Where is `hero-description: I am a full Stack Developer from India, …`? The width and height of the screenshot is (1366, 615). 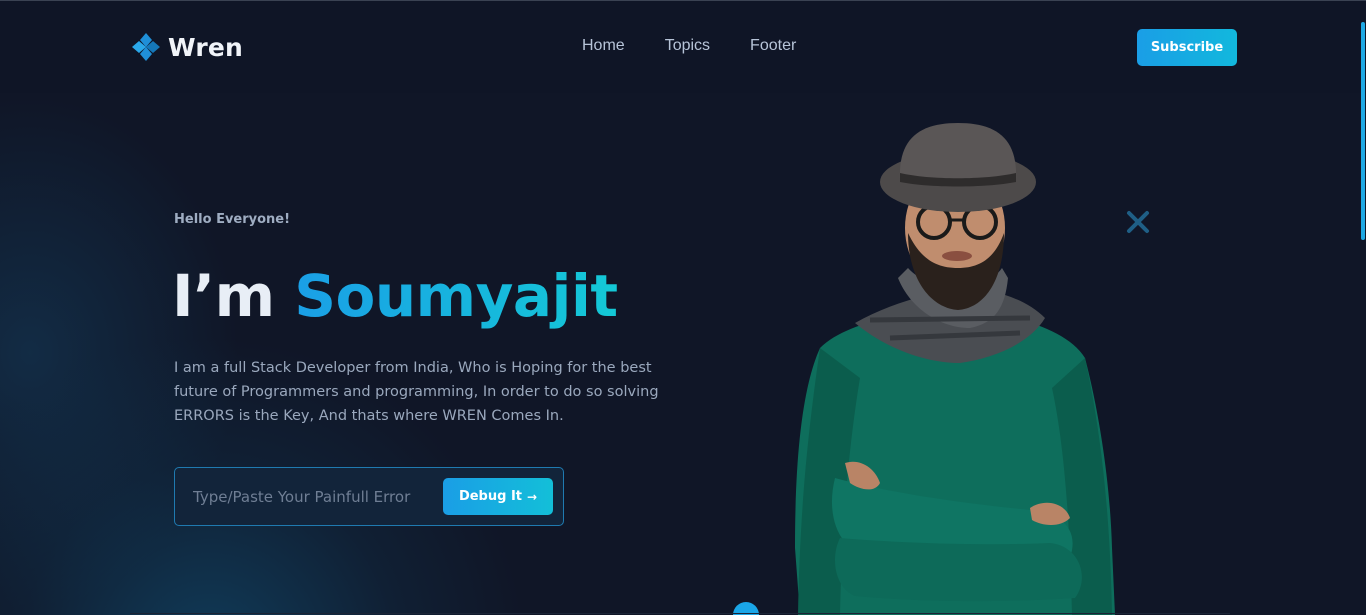
hero-description: I am a full Stack Developer from India, … is located at coordinates (416, 392).